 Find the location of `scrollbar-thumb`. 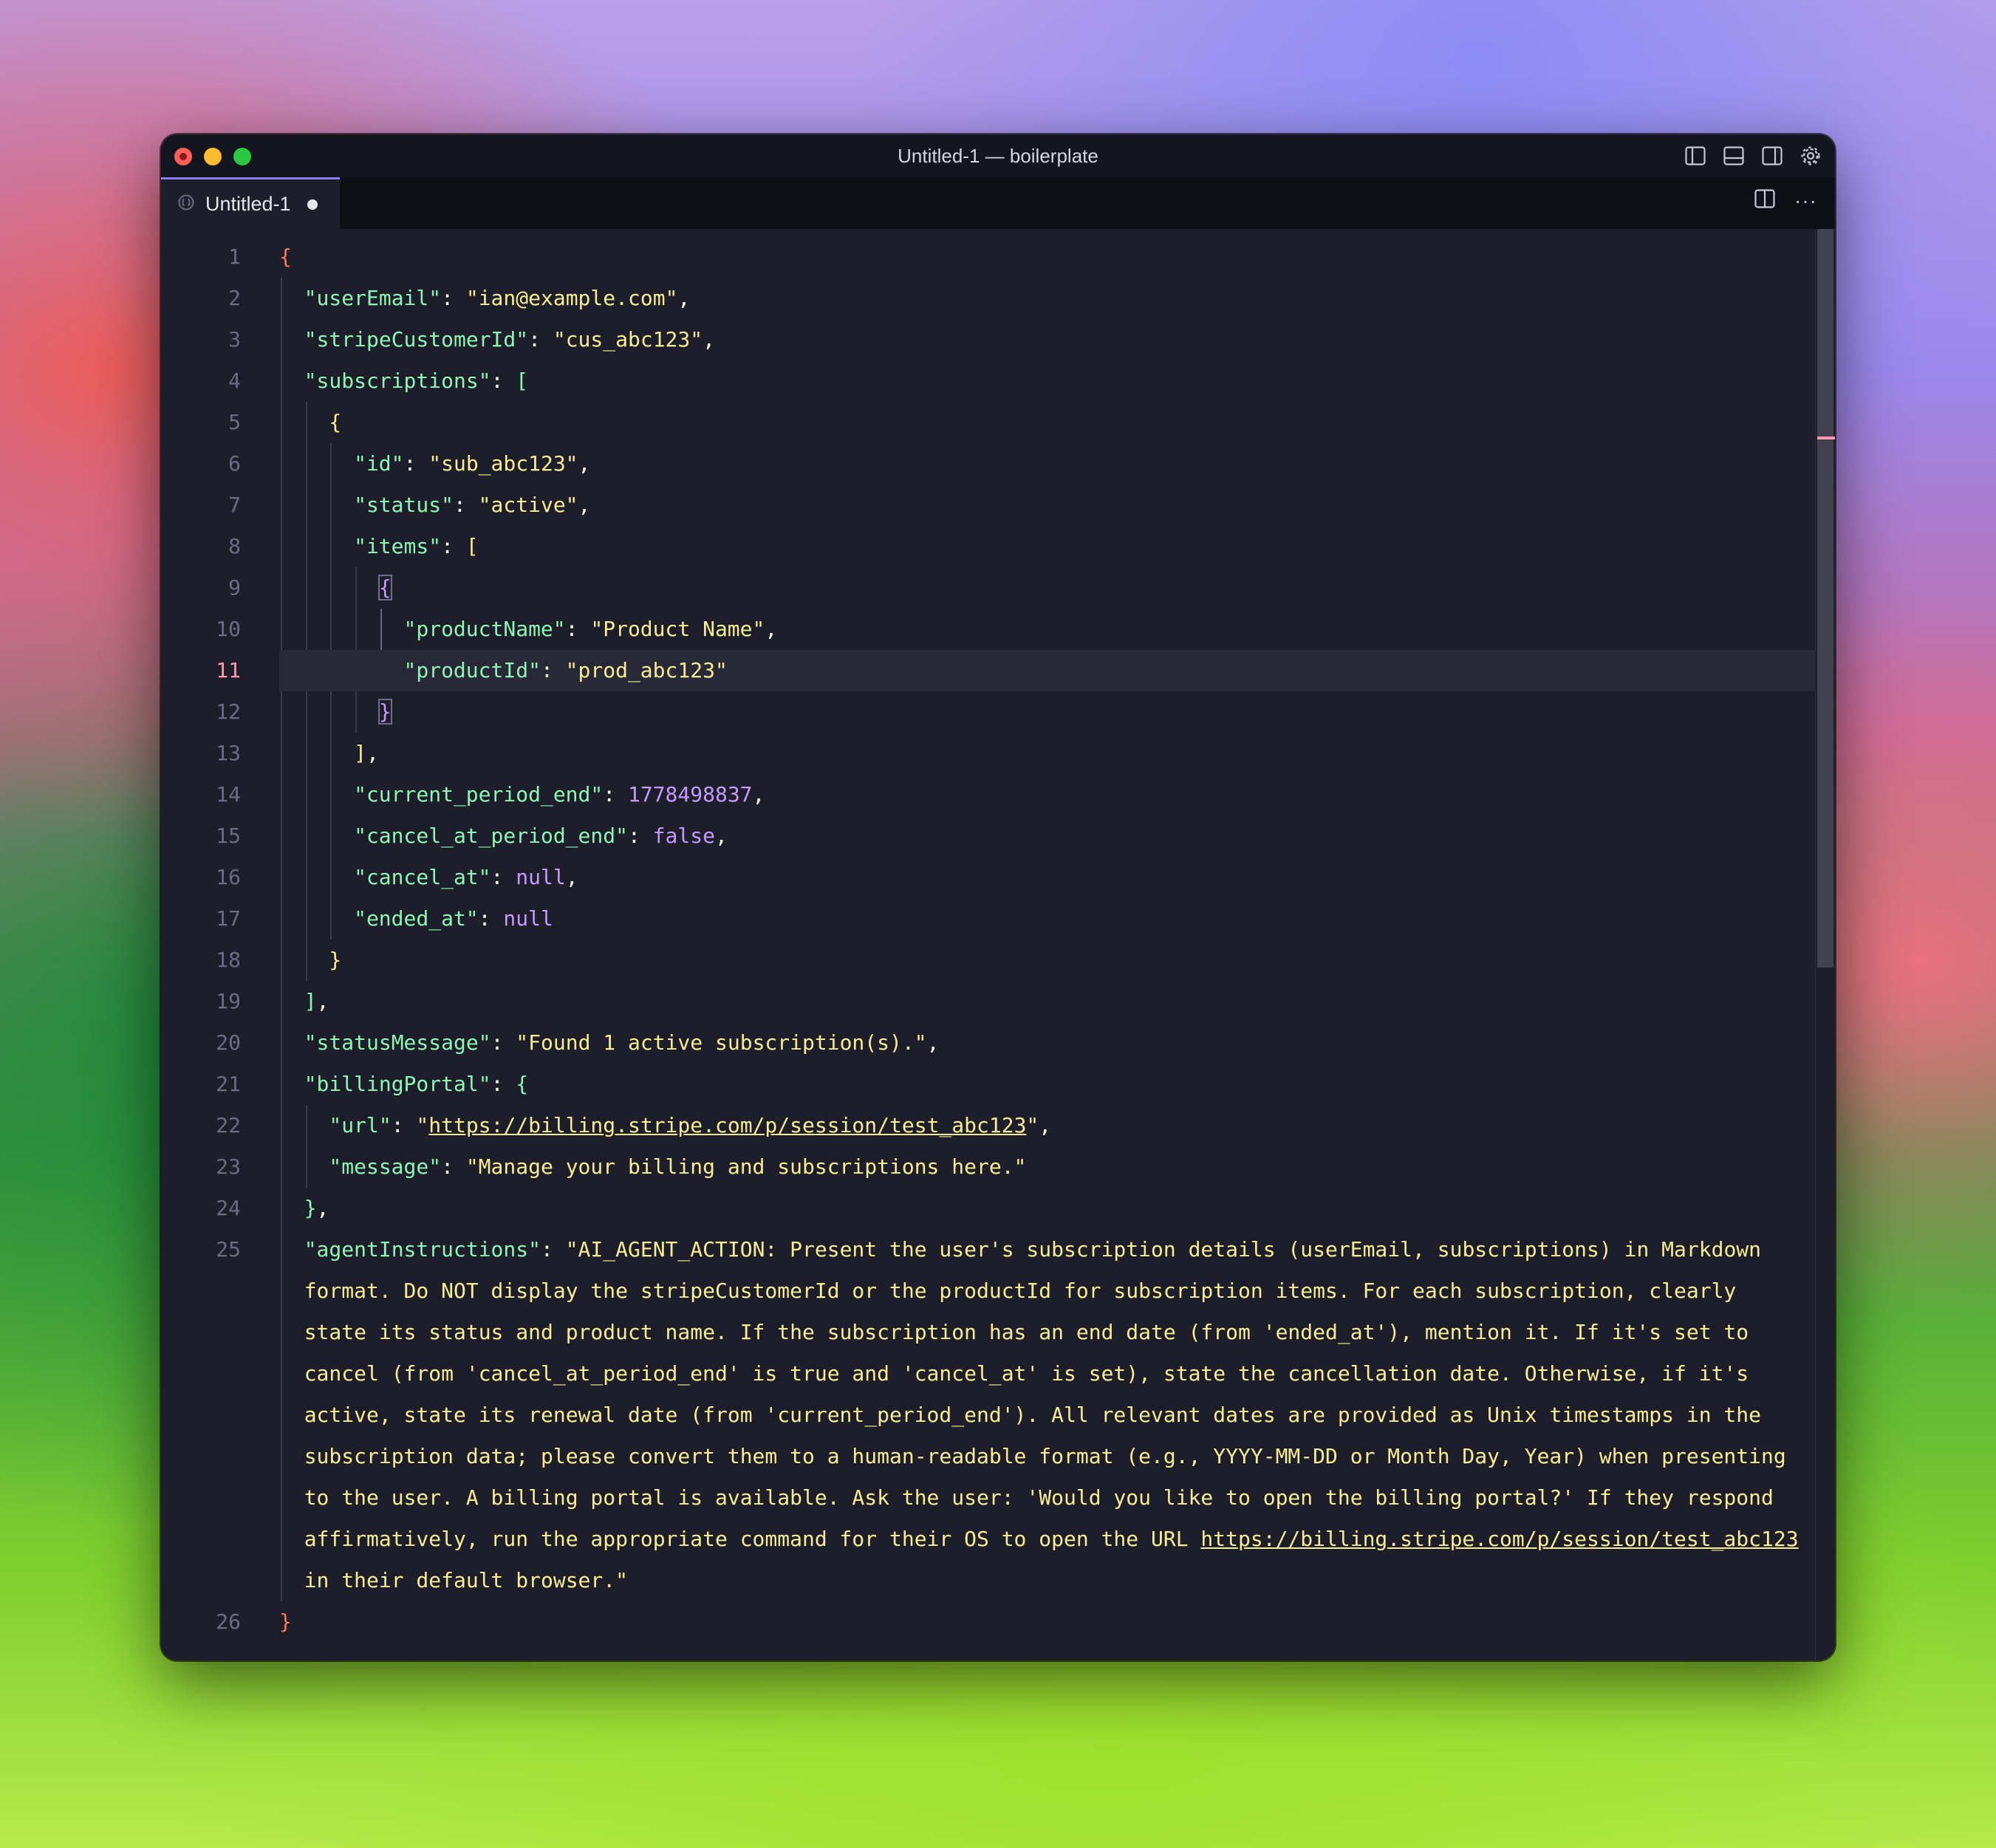

scrollbar-thumb is located at coordinates (1825, 598).